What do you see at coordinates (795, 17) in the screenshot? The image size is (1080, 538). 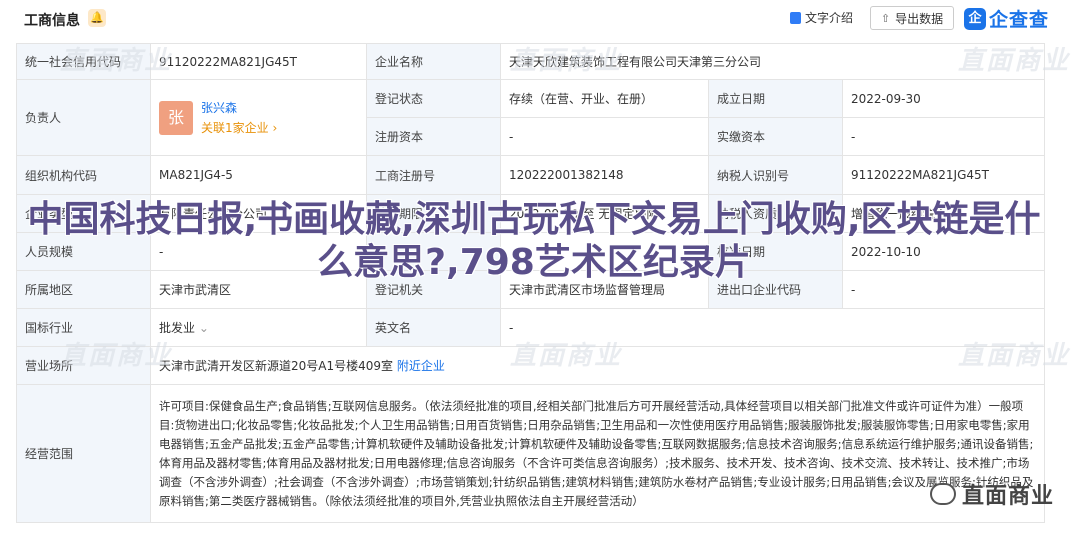 I see `document-icon` at bounding box center [795, 17].